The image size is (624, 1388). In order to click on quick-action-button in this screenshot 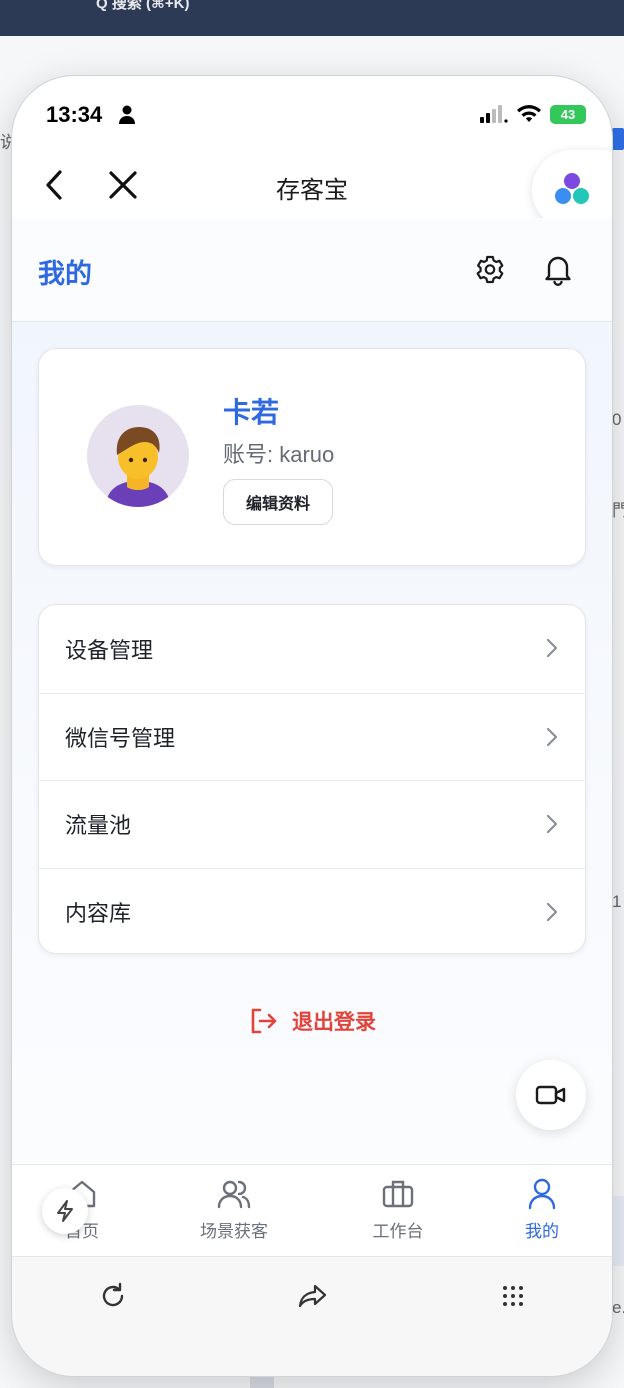, I will do `click(65, 1211)`.